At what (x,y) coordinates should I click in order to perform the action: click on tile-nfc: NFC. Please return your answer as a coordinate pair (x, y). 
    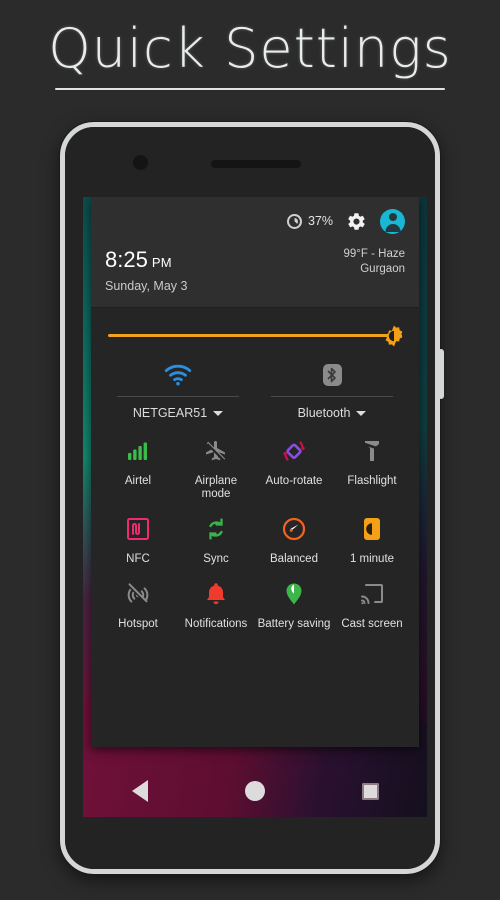
    Looking at the image, I should click on (138, 539).